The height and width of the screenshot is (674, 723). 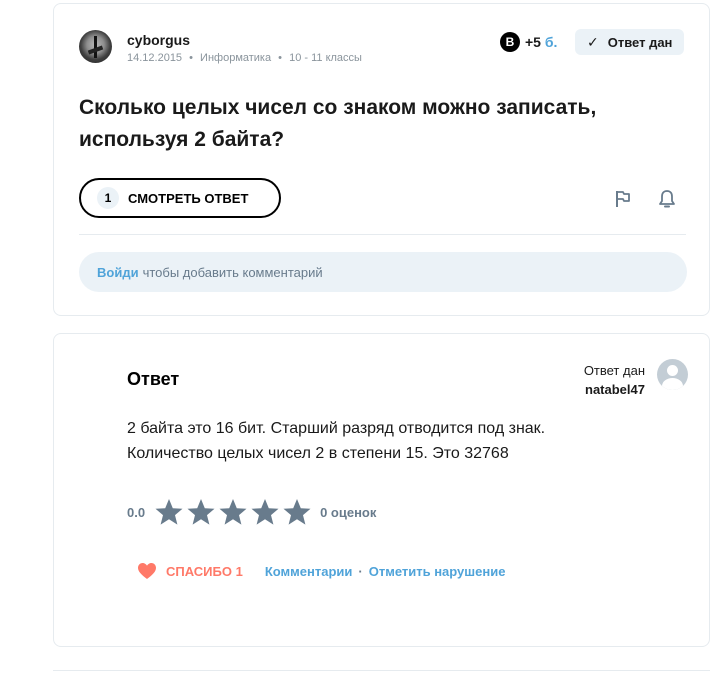 I want to click on answered-status-badge: ✓ Ответ дан, so click(x=630, y=42).